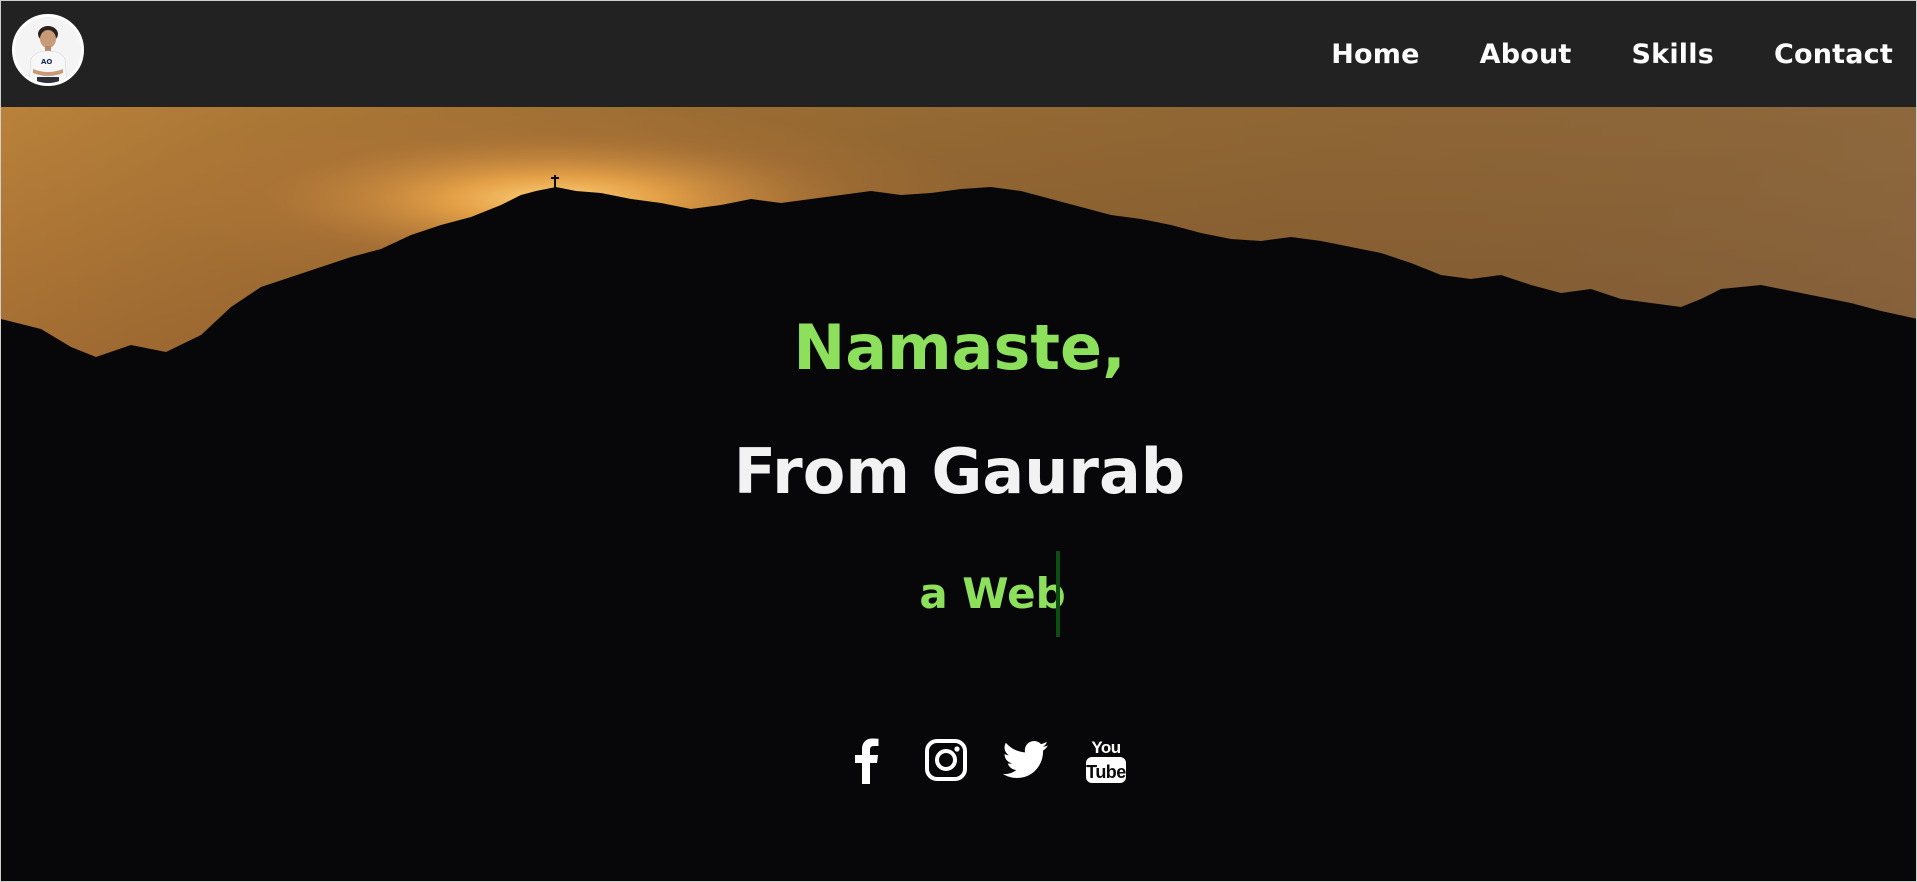 This screenshot has height=882, width=1917. I want to click on profile-photo-icon: AO, so click(48, 50).